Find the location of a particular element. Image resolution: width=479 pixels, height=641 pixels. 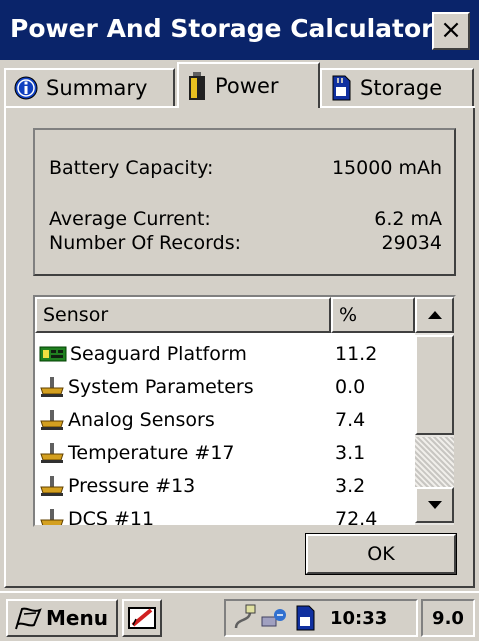

info-icon is located at coordinates (26, 88).